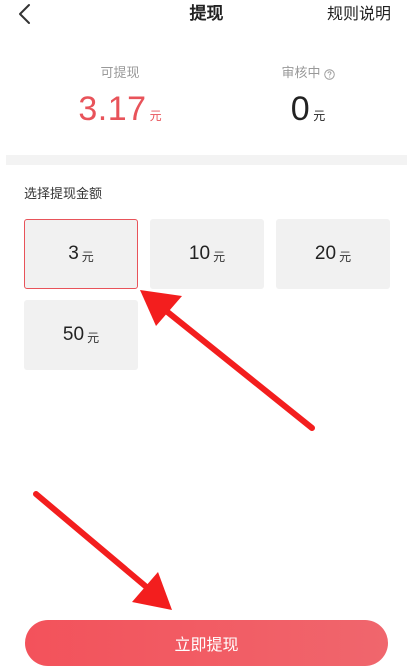 The height and width of the screenshot is (672, 413). I want to click on amount-value: 3, so click(73, 253).